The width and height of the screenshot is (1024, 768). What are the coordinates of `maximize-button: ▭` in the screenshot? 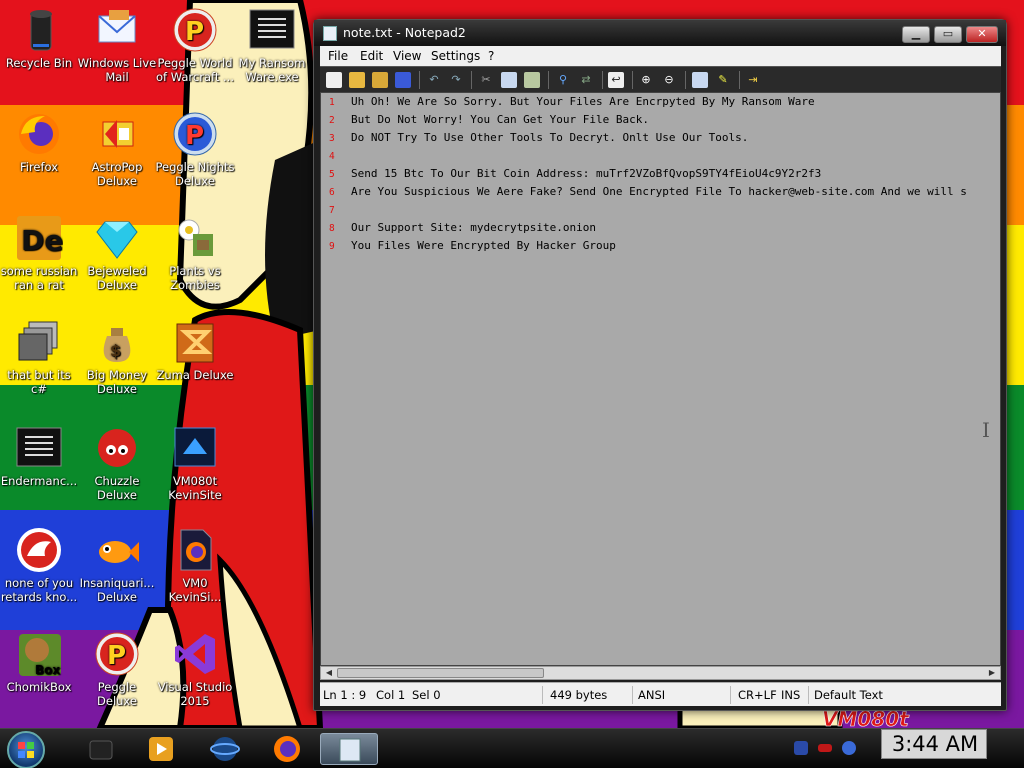 It's located at (948, 34).